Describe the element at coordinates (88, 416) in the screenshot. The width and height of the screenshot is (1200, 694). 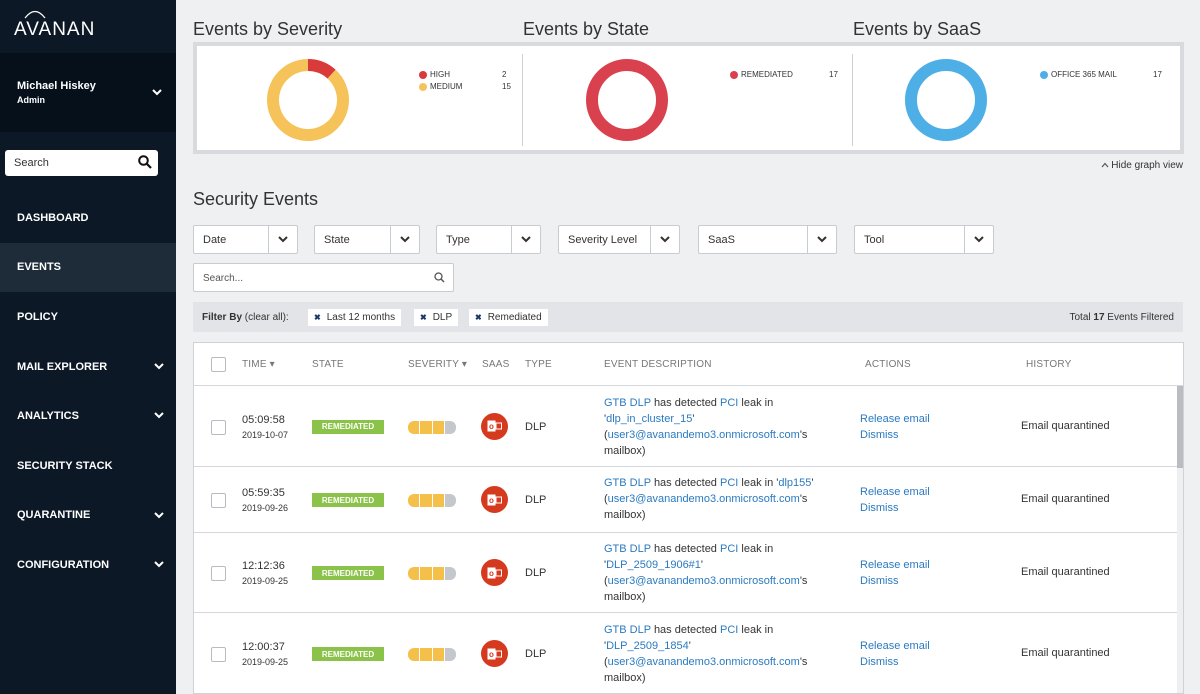
I see `sidebar-item-analytics: ANALYTICS` at that location.